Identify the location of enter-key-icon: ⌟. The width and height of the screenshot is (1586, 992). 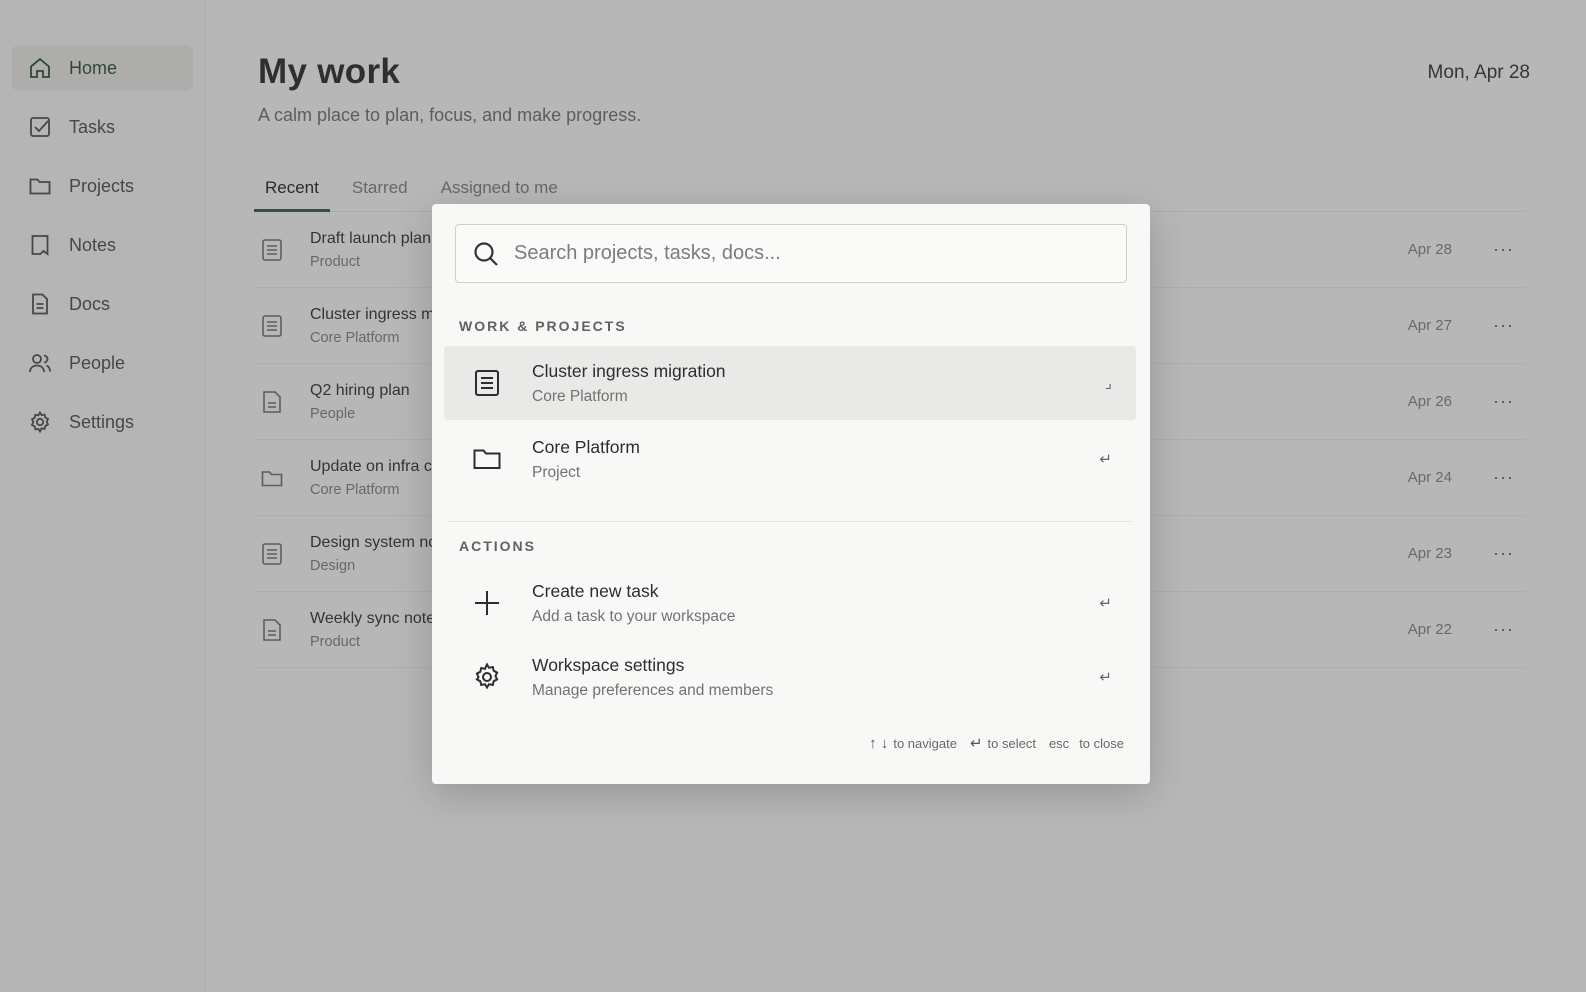
(1108, 383).